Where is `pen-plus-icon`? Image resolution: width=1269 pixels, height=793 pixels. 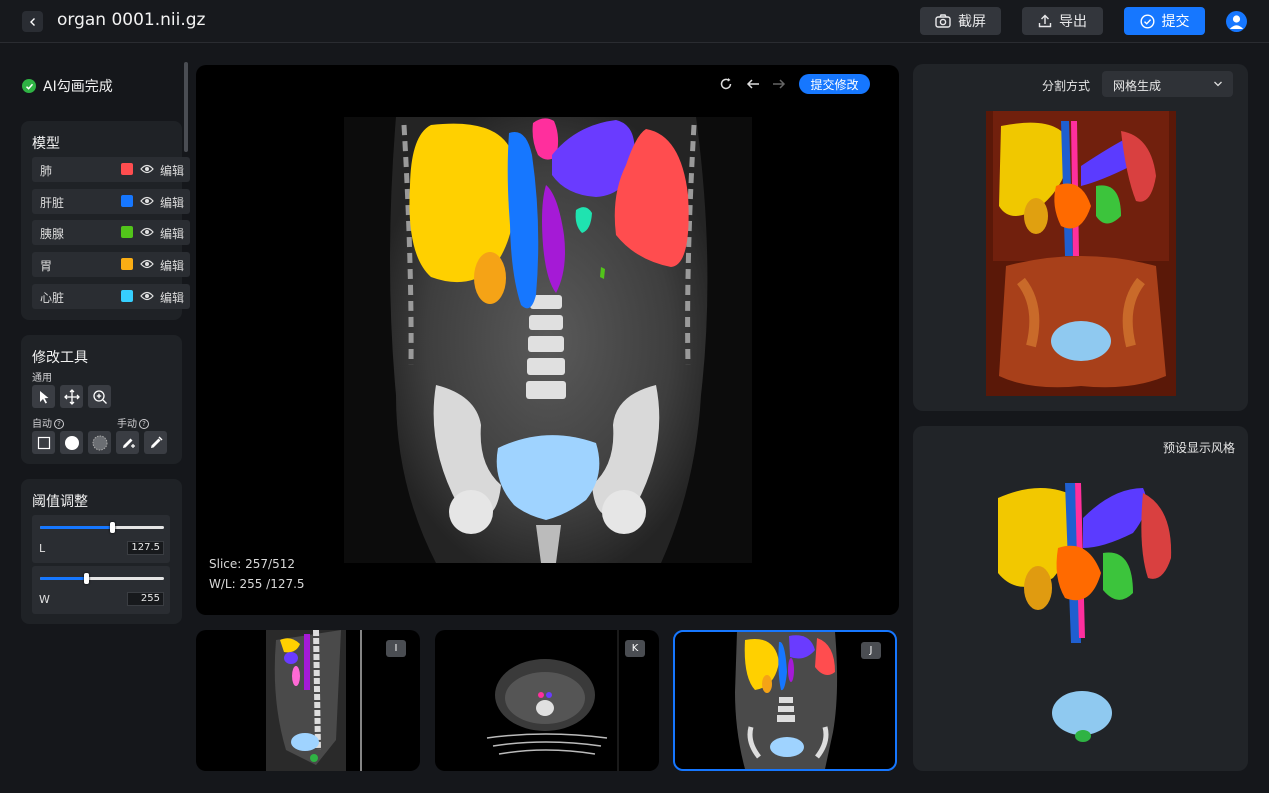
pen-plus-icon is located at coordinates (128, 443).